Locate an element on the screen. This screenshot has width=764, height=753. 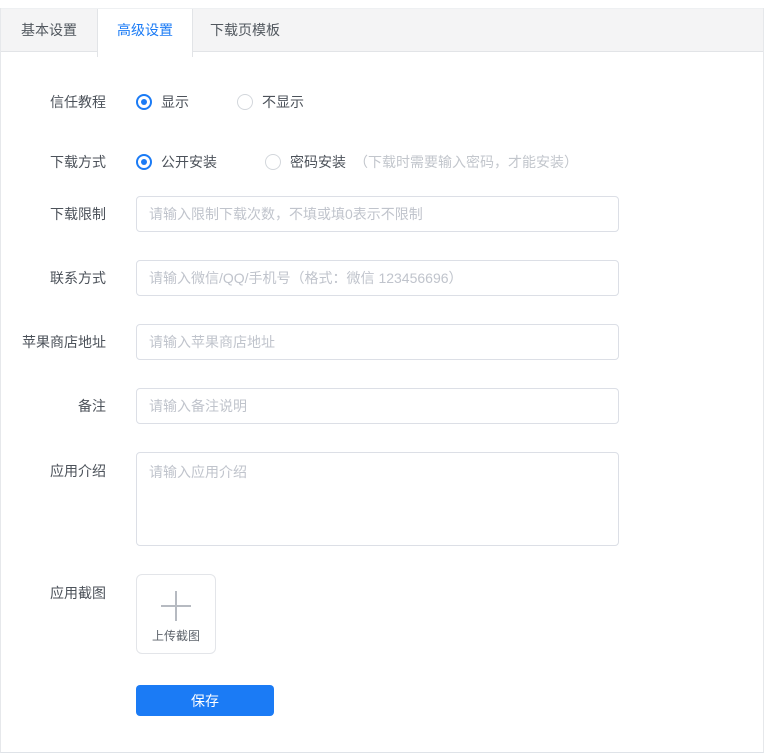
contact-label: 联系方式 is located at coordinates (78, 278).